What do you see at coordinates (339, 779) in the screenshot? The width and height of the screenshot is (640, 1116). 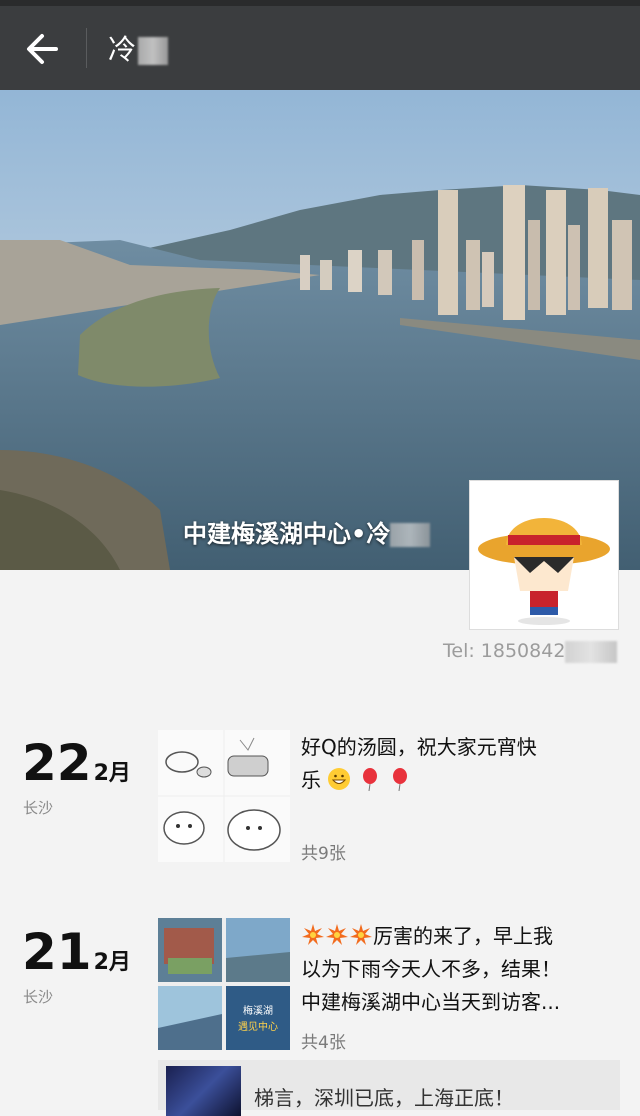 I see `grinning-face-icon` at bounding box center [339, 779].